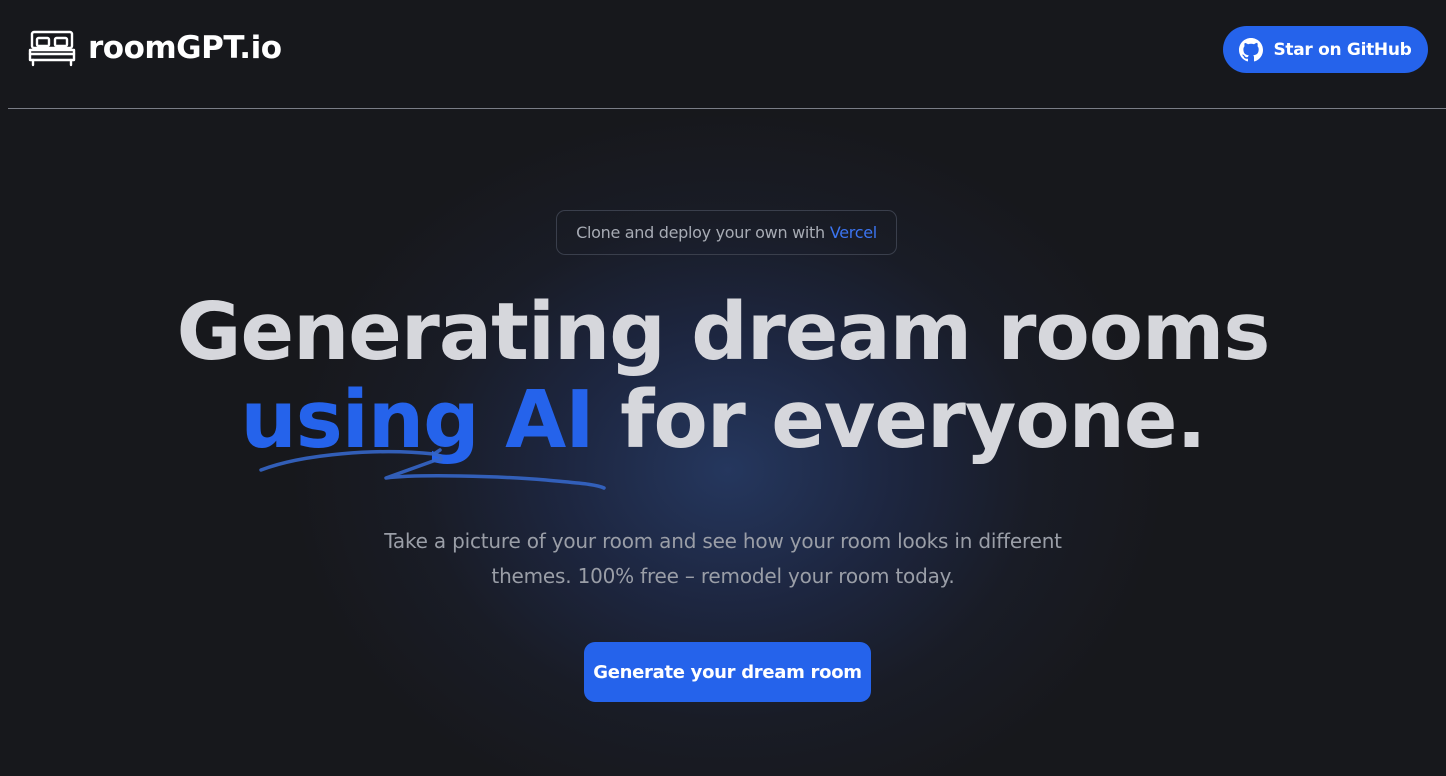 The image size is (1446, 776). I want to click on vercel-link: Vercel, so click(853, 232).